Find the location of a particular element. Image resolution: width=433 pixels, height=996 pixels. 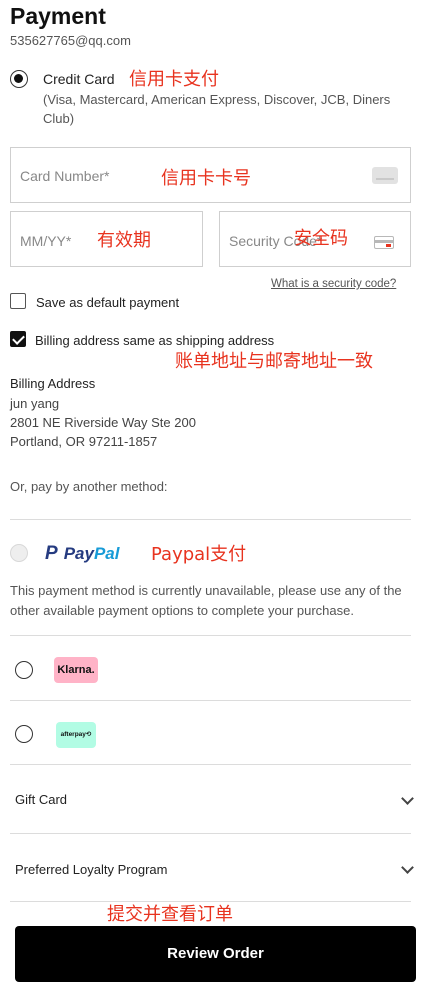

paypal-logo-pal: Pal is located at coordinates (106, 553).